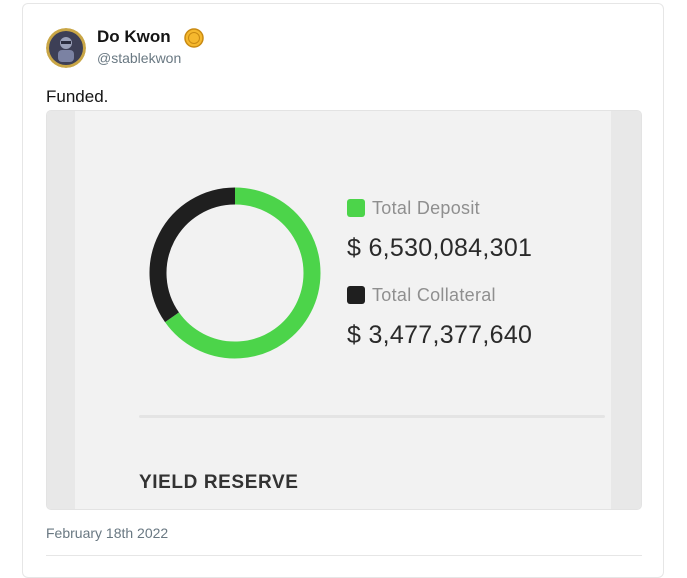 This screenshot has height=578, width=687. I want to click on donut-slice-deposit, so click(243, 273).